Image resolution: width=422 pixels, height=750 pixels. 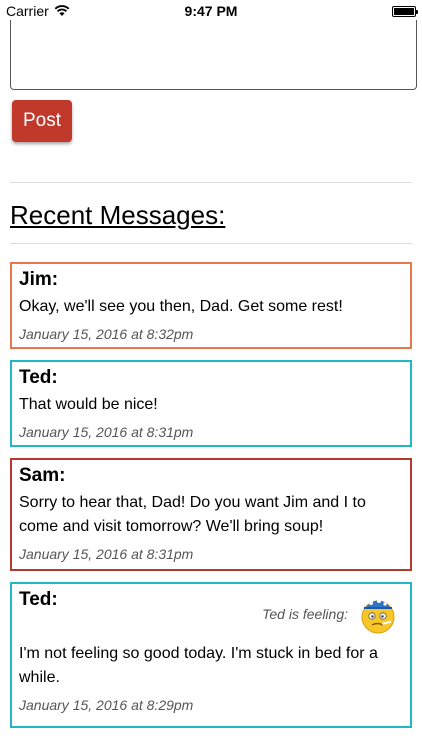 I want to click on sick-face-icon, so click(x=378, y=616).